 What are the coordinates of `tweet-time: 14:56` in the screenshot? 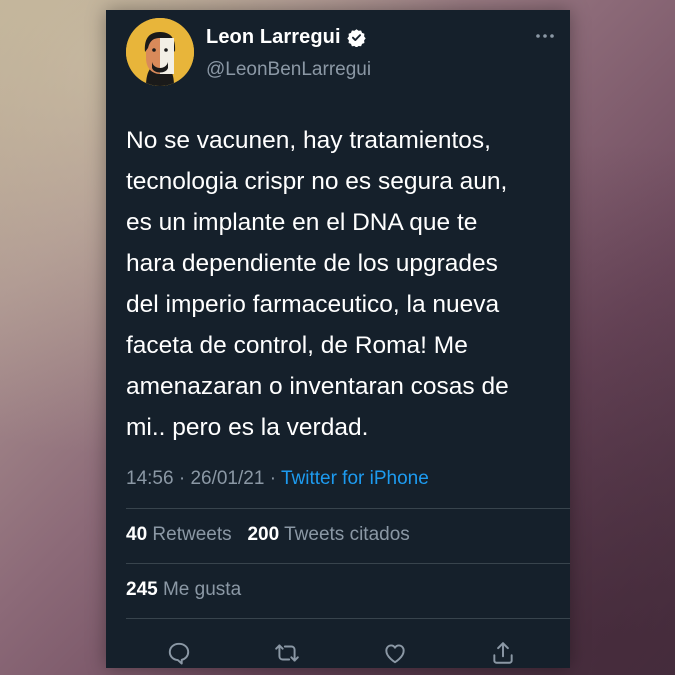 It's located at (150, 478).